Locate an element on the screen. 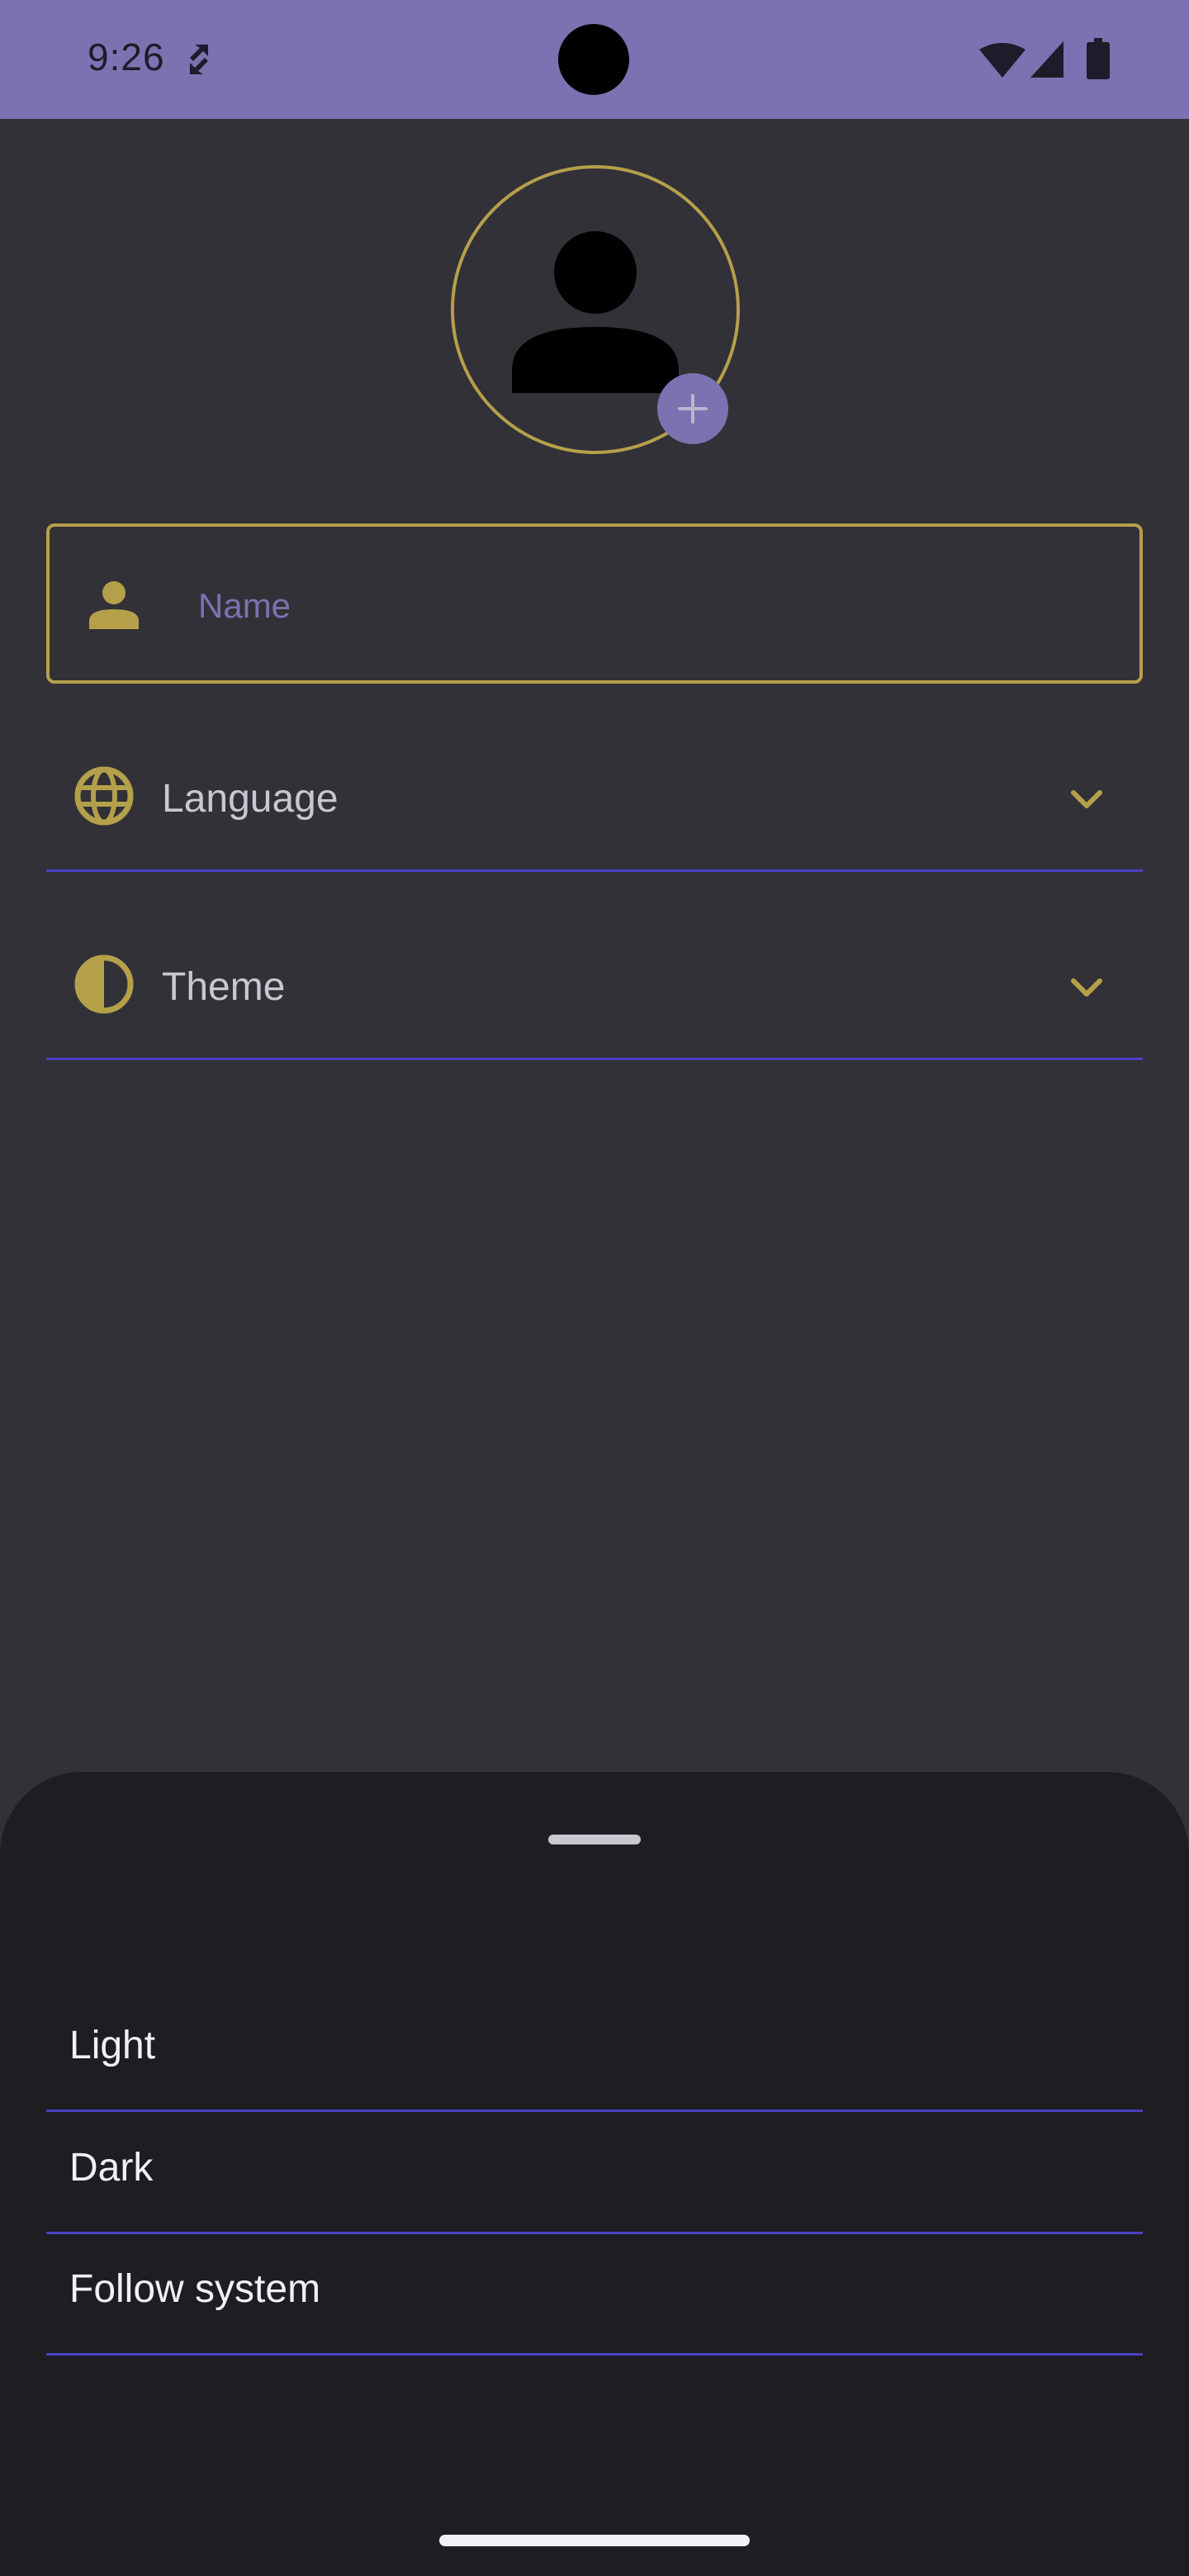 The height and width of the screenshot is (2576, 1189). language-label: Language is located at coordinates (250, 799).